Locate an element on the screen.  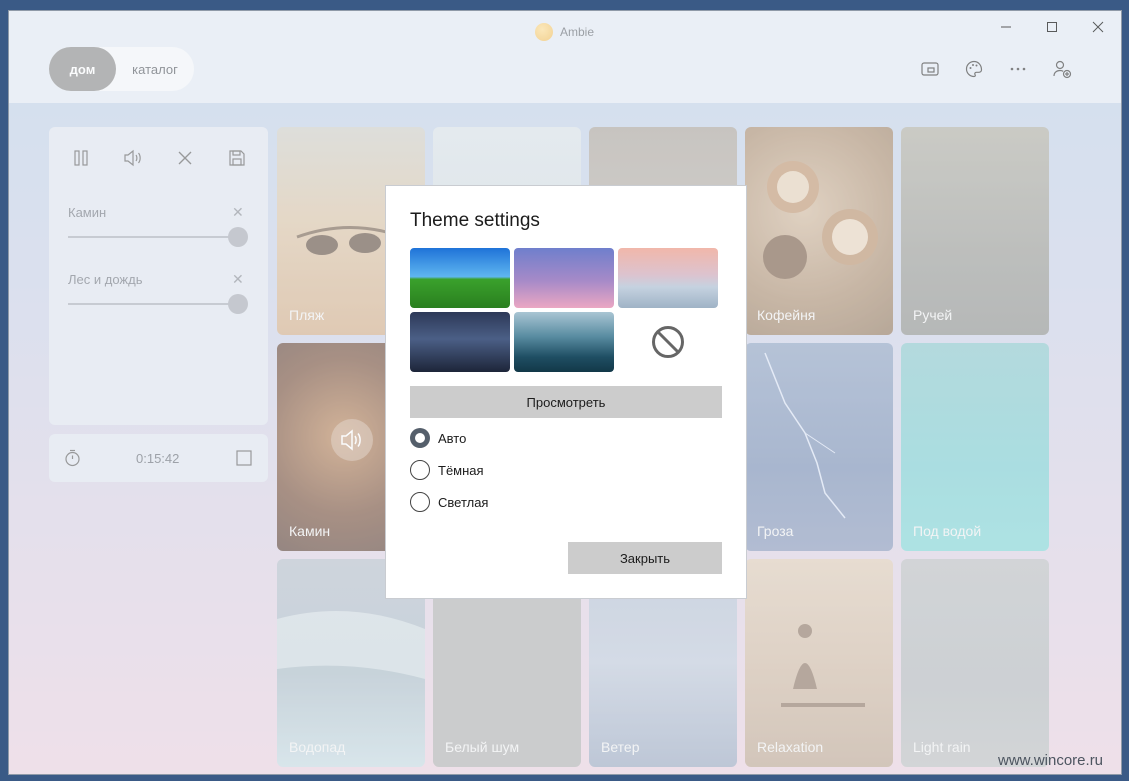
no-background-icon is located at coordinates (668, 342).